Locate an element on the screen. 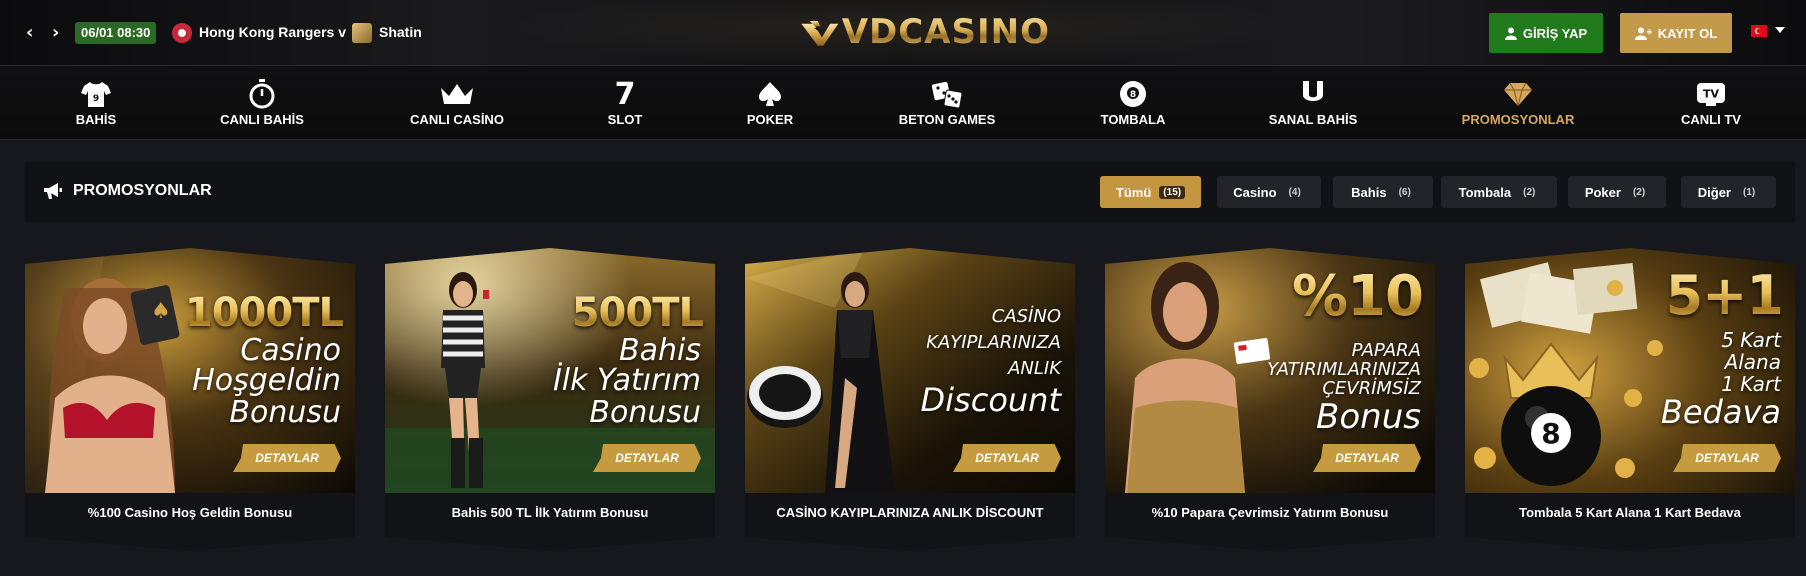 The width and height of the screenshot is (1806, 576). filter-count: (6) is located at coordinates (1404, 192).